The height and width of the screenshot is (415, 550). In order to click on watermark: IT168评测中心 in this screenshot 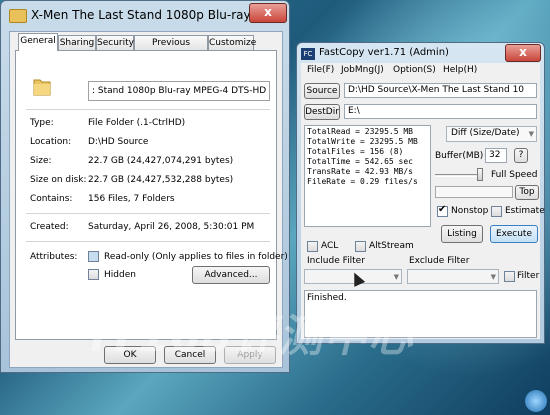, I will do `click(252, 336)`.